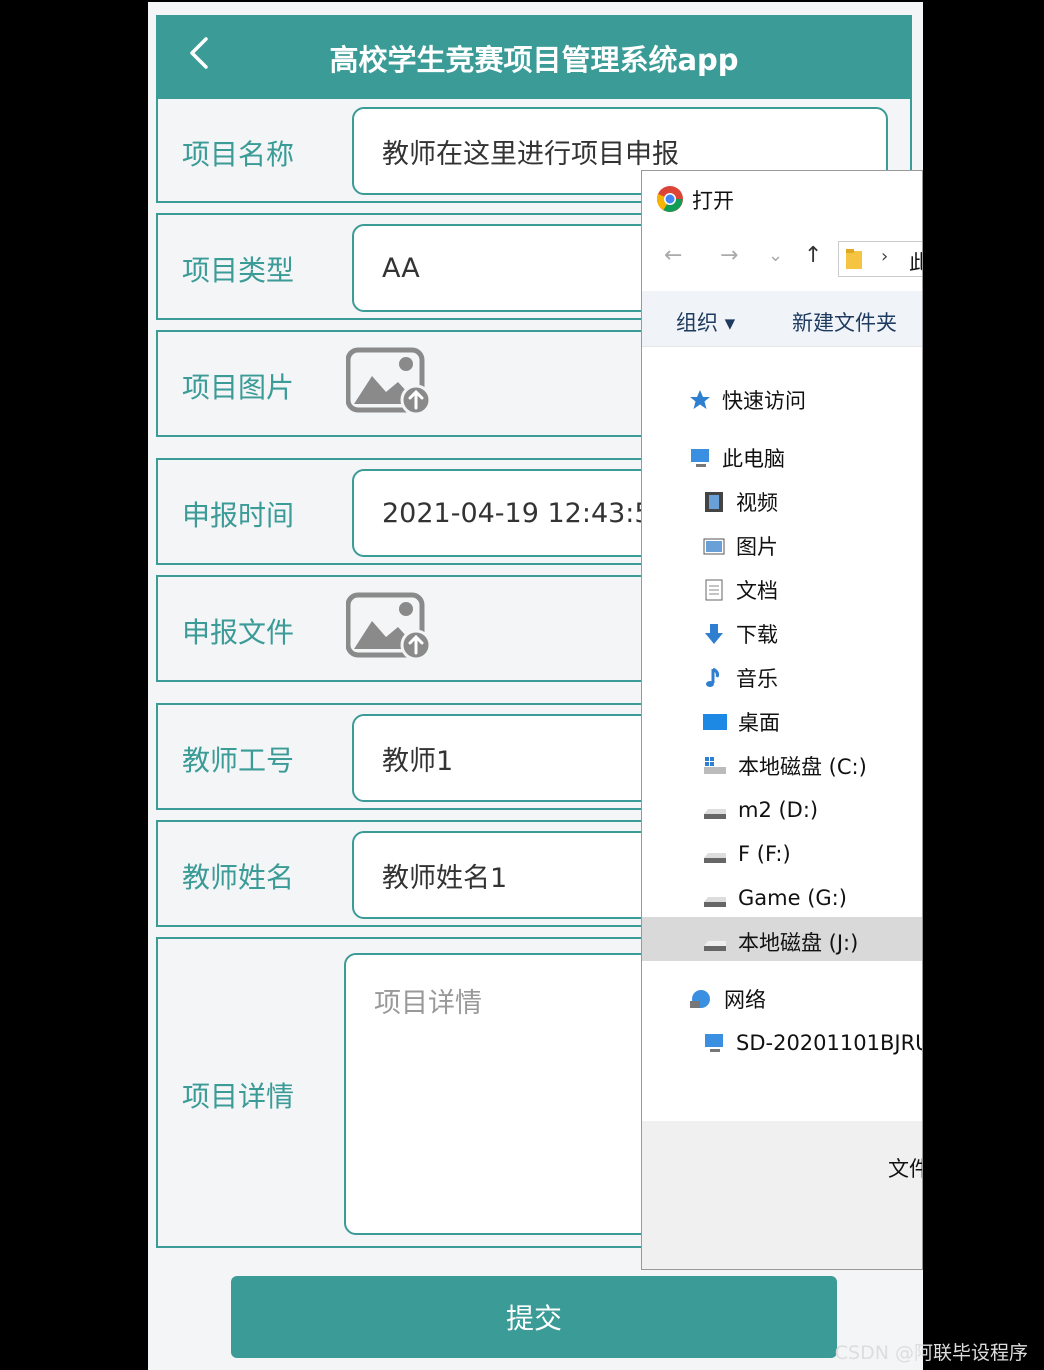 This screenshot has width=1044, height=1370. Describe the element at coordinates (534, 1317) in the screenshot. I see `submit-button: 提交` at that location.